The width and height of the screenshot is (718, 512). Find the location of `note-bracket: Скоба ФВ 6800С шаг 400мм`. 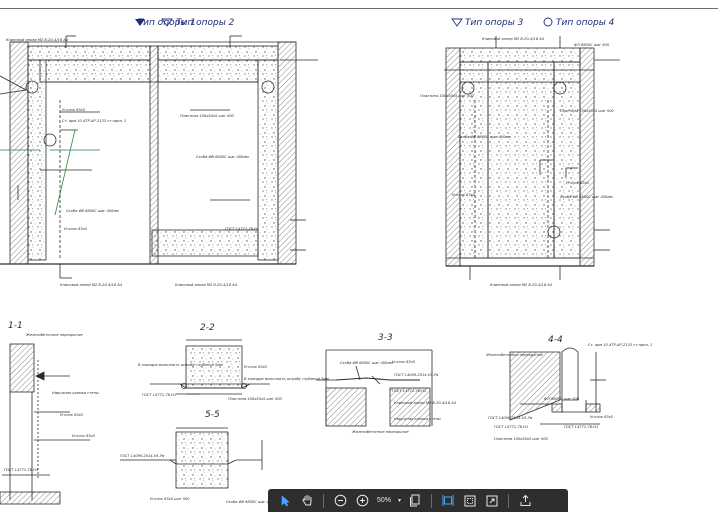

note-bracket: Скоба ФВ 6800С шаг 400мм is located at coordinates (222, 157).